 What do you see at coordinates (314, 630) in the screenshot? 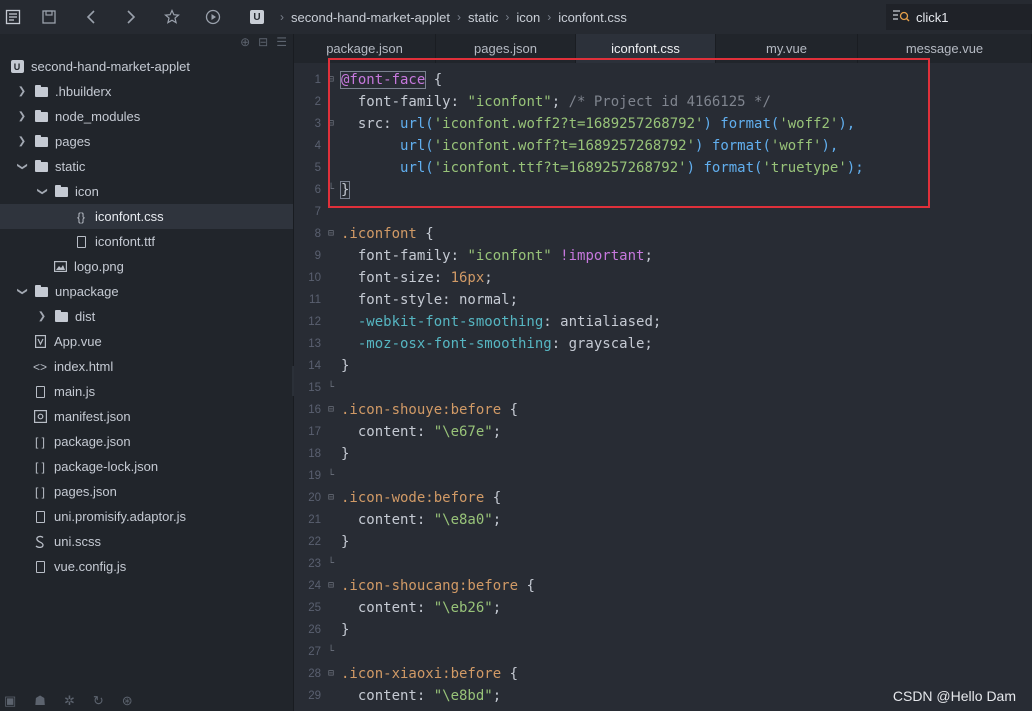
I see `line-number: 26` at bounding box center [314, 630].